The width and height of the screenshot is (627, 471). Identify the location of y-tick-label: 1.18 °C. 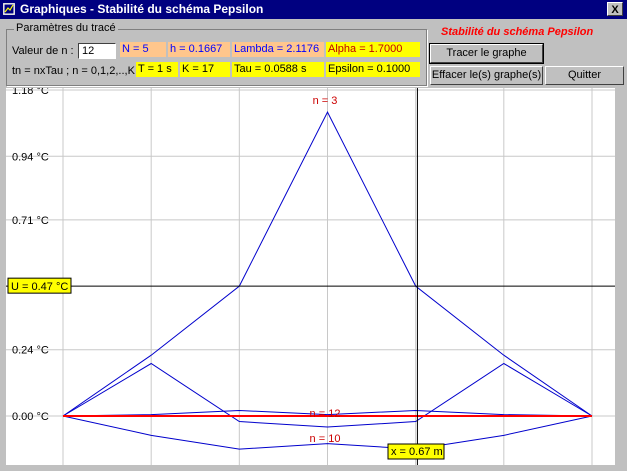
(30, 92).